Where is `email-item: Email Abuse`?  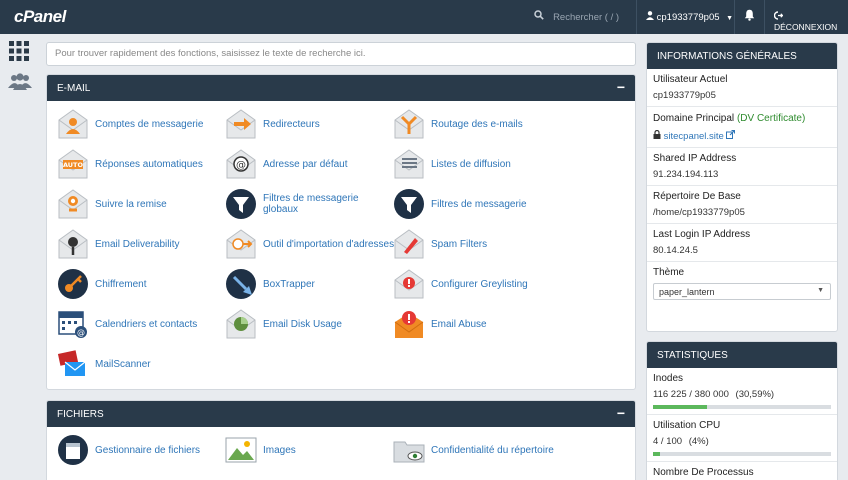 email-item: Email Abuse is located at coordinates (478, 324).